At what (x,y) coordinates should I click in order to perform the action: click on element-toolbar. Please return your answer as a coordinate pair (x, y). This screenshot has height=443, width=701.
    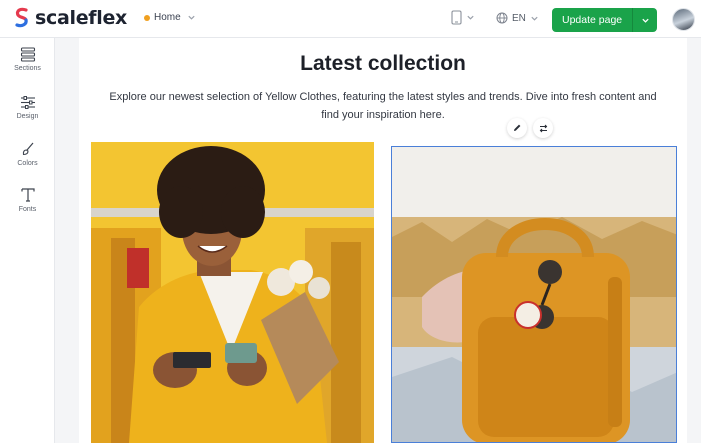
    Looking at the image, I should click on (530, 128).